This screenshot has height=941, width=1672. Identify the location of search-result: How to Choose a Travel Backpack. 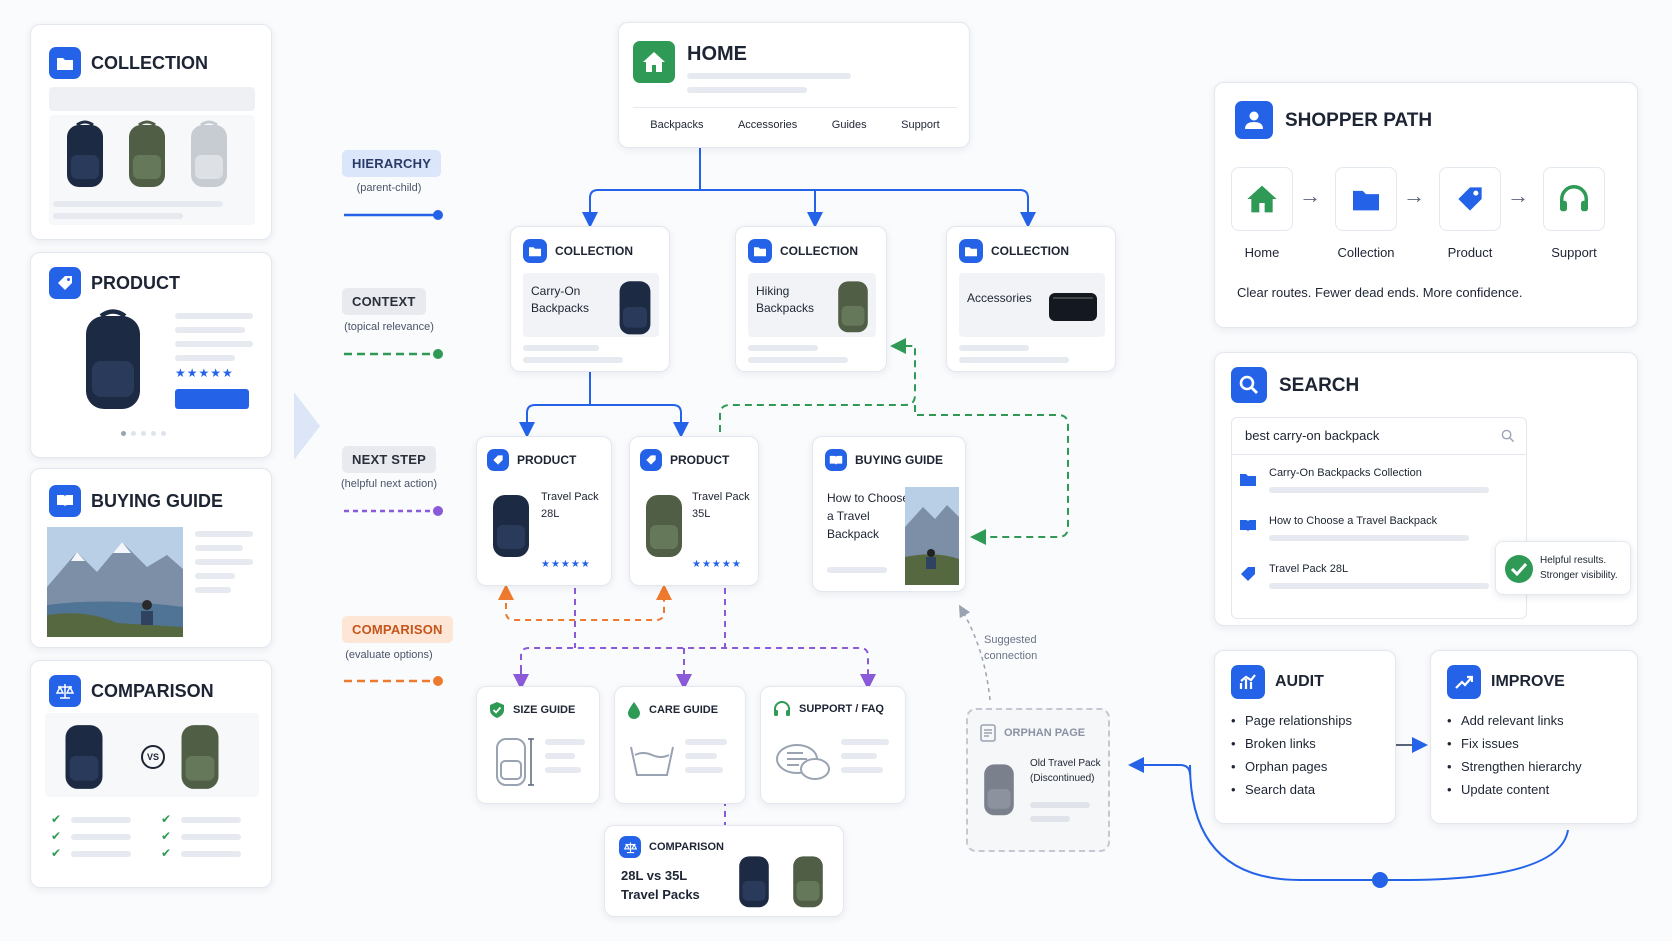
(1379, 531).